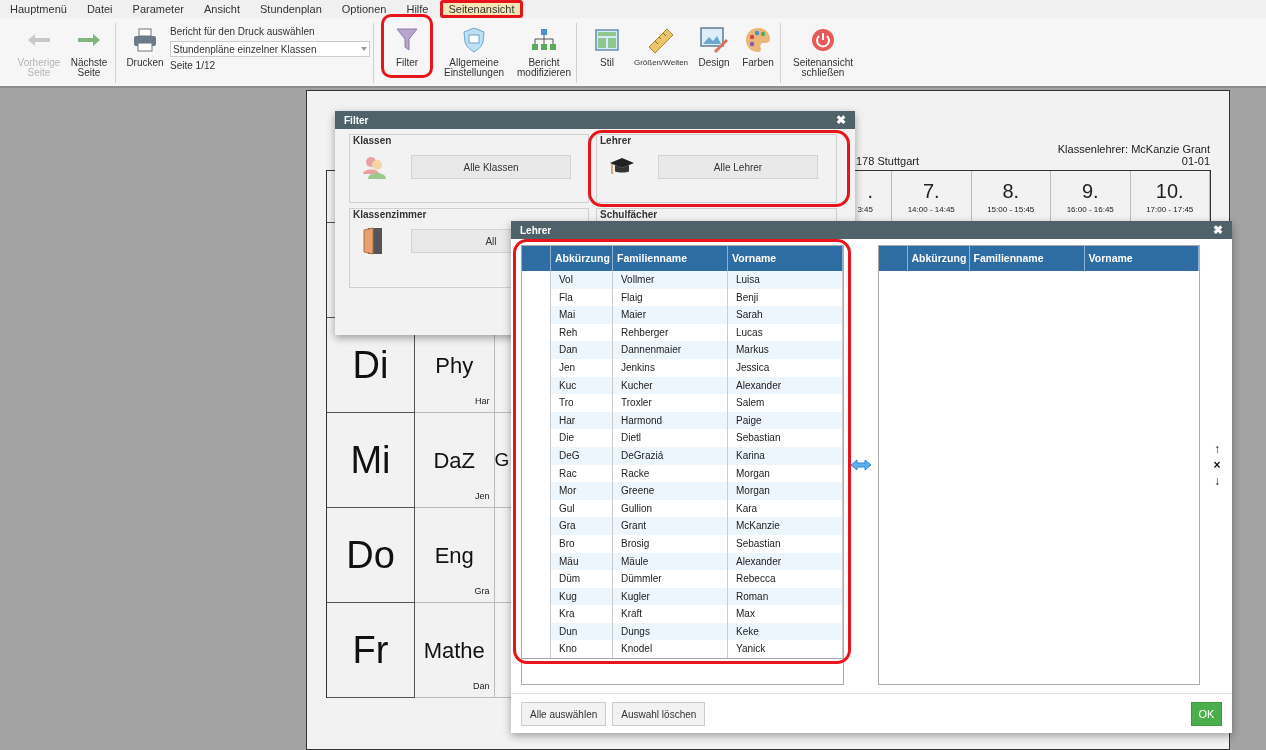  Describe the element at coordinates (823, 40) in the screenshot. I see `power-icon` at that location.